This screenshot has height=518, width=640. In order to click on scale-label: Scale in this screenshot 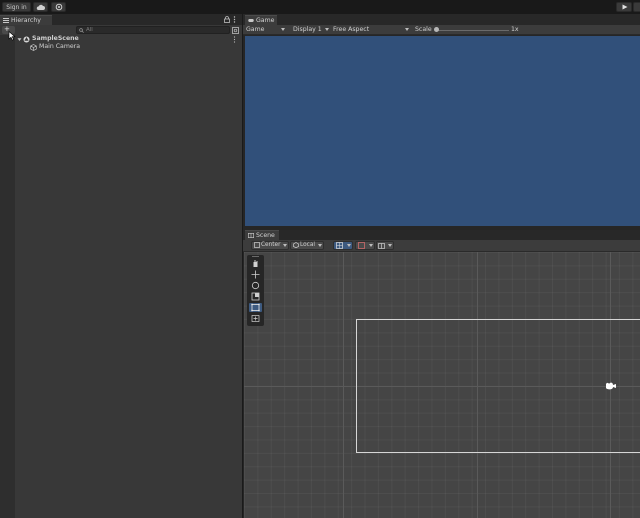, I will do `click(423, 29)`.